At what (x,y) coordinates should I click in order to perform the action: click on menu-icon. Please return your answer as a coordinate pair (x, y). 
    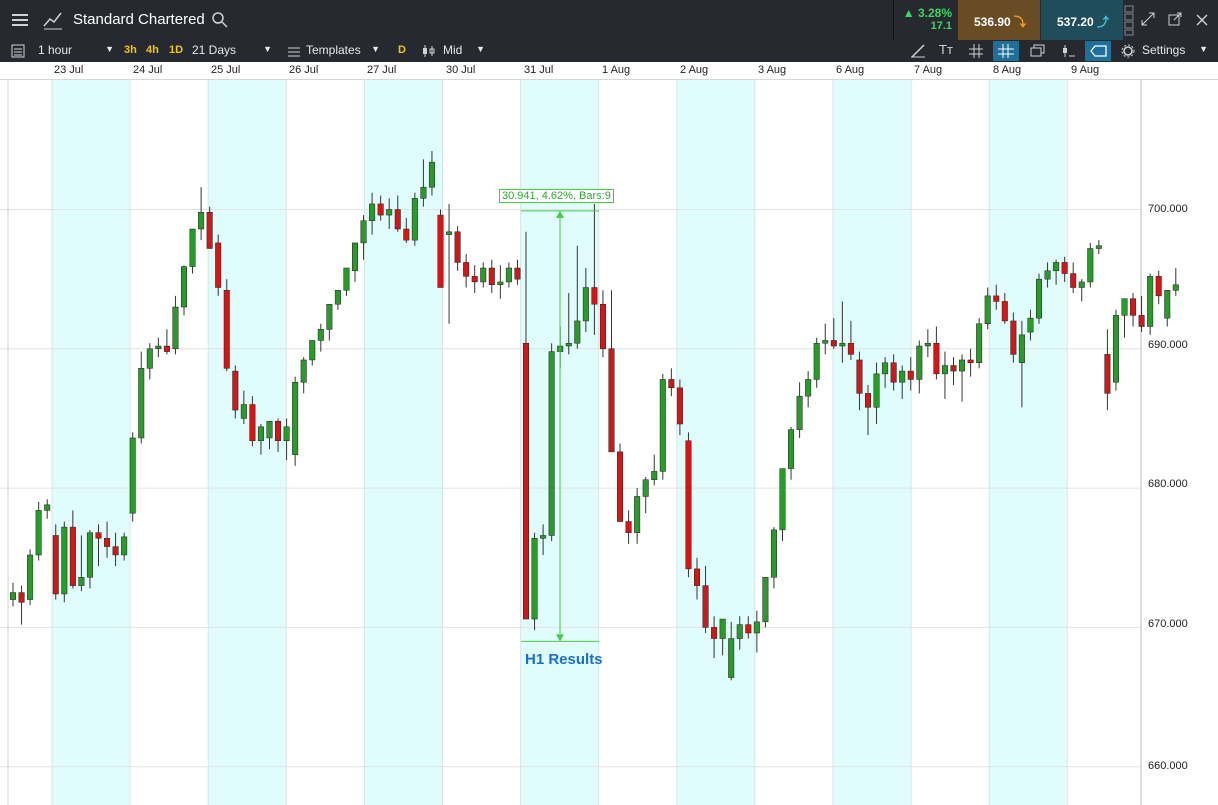
    Looking at the image, I should click on (20, 20).